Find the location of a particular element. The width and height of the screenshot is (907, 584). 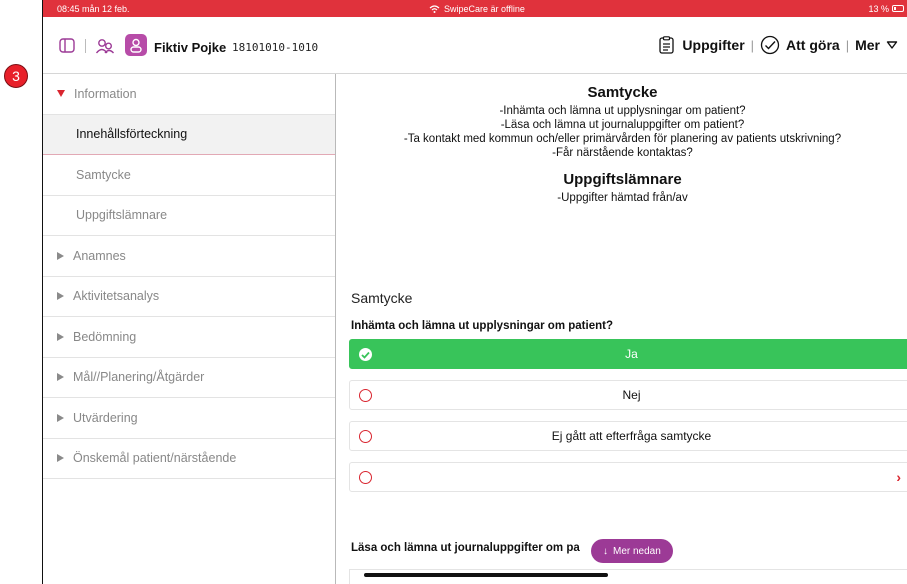

clipboard-list-icon is located at coordinates (667, 45).